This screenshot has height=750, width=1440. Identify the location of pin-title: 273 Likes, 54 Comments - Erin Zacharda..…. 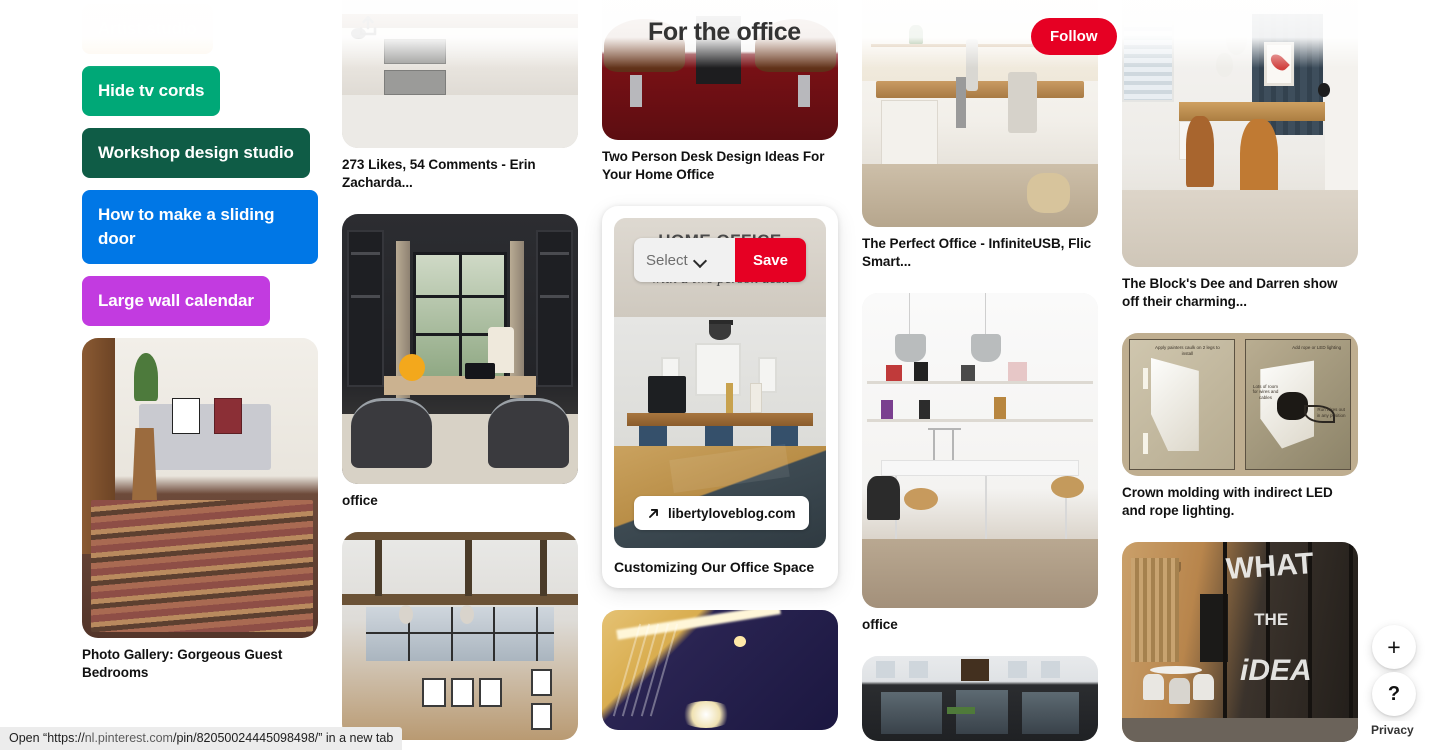
(439, 173).